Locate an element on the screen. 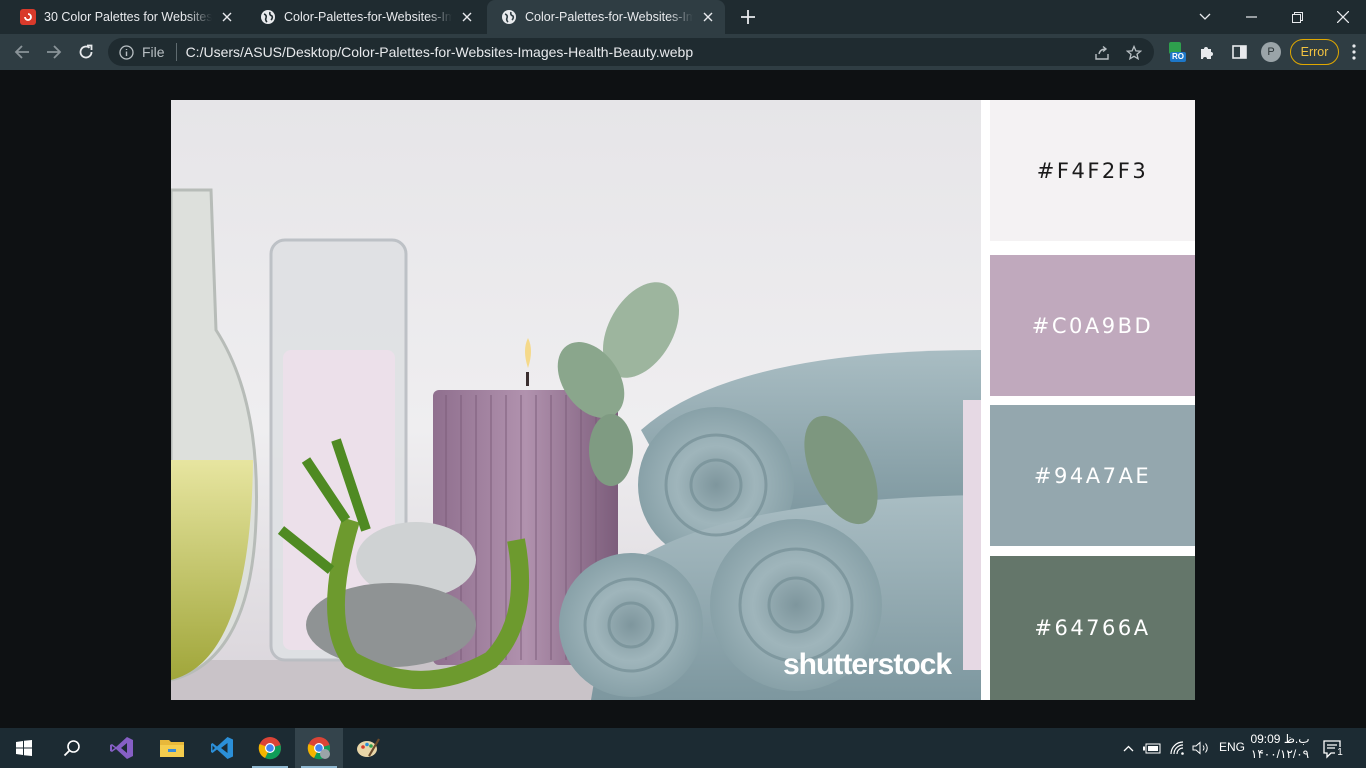 The width and height of the screenshot is (1366, 768). extension-badge: RO is located at coordinates (1178, 57).